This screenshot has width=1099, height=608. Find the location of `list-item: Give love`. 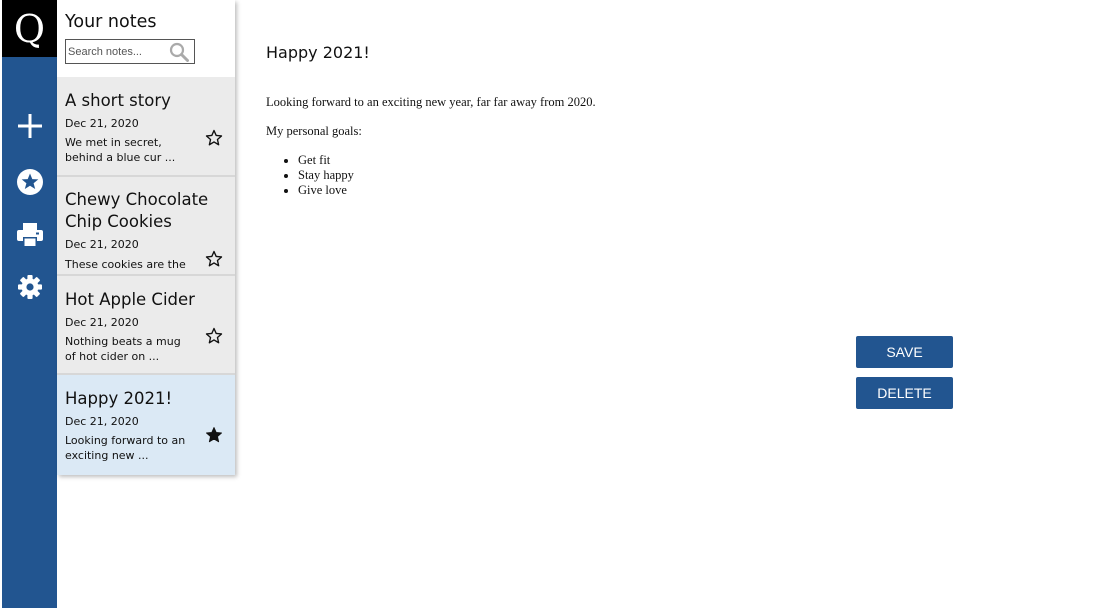

list-item: Give love is located at coordinates (447, 190).